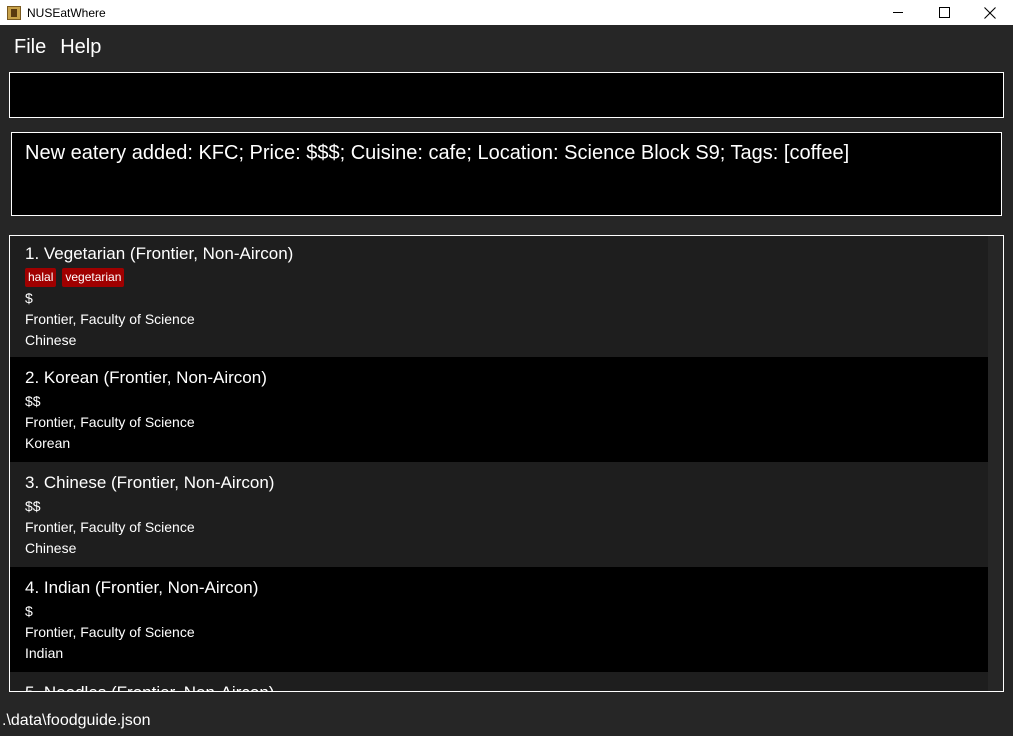 This screenshot has height=736, width=1013. What do you see at coordinates (66, 12) in the screenshot?
I see `window-title: NUSEatWhere` at bounding box center [66, 12].